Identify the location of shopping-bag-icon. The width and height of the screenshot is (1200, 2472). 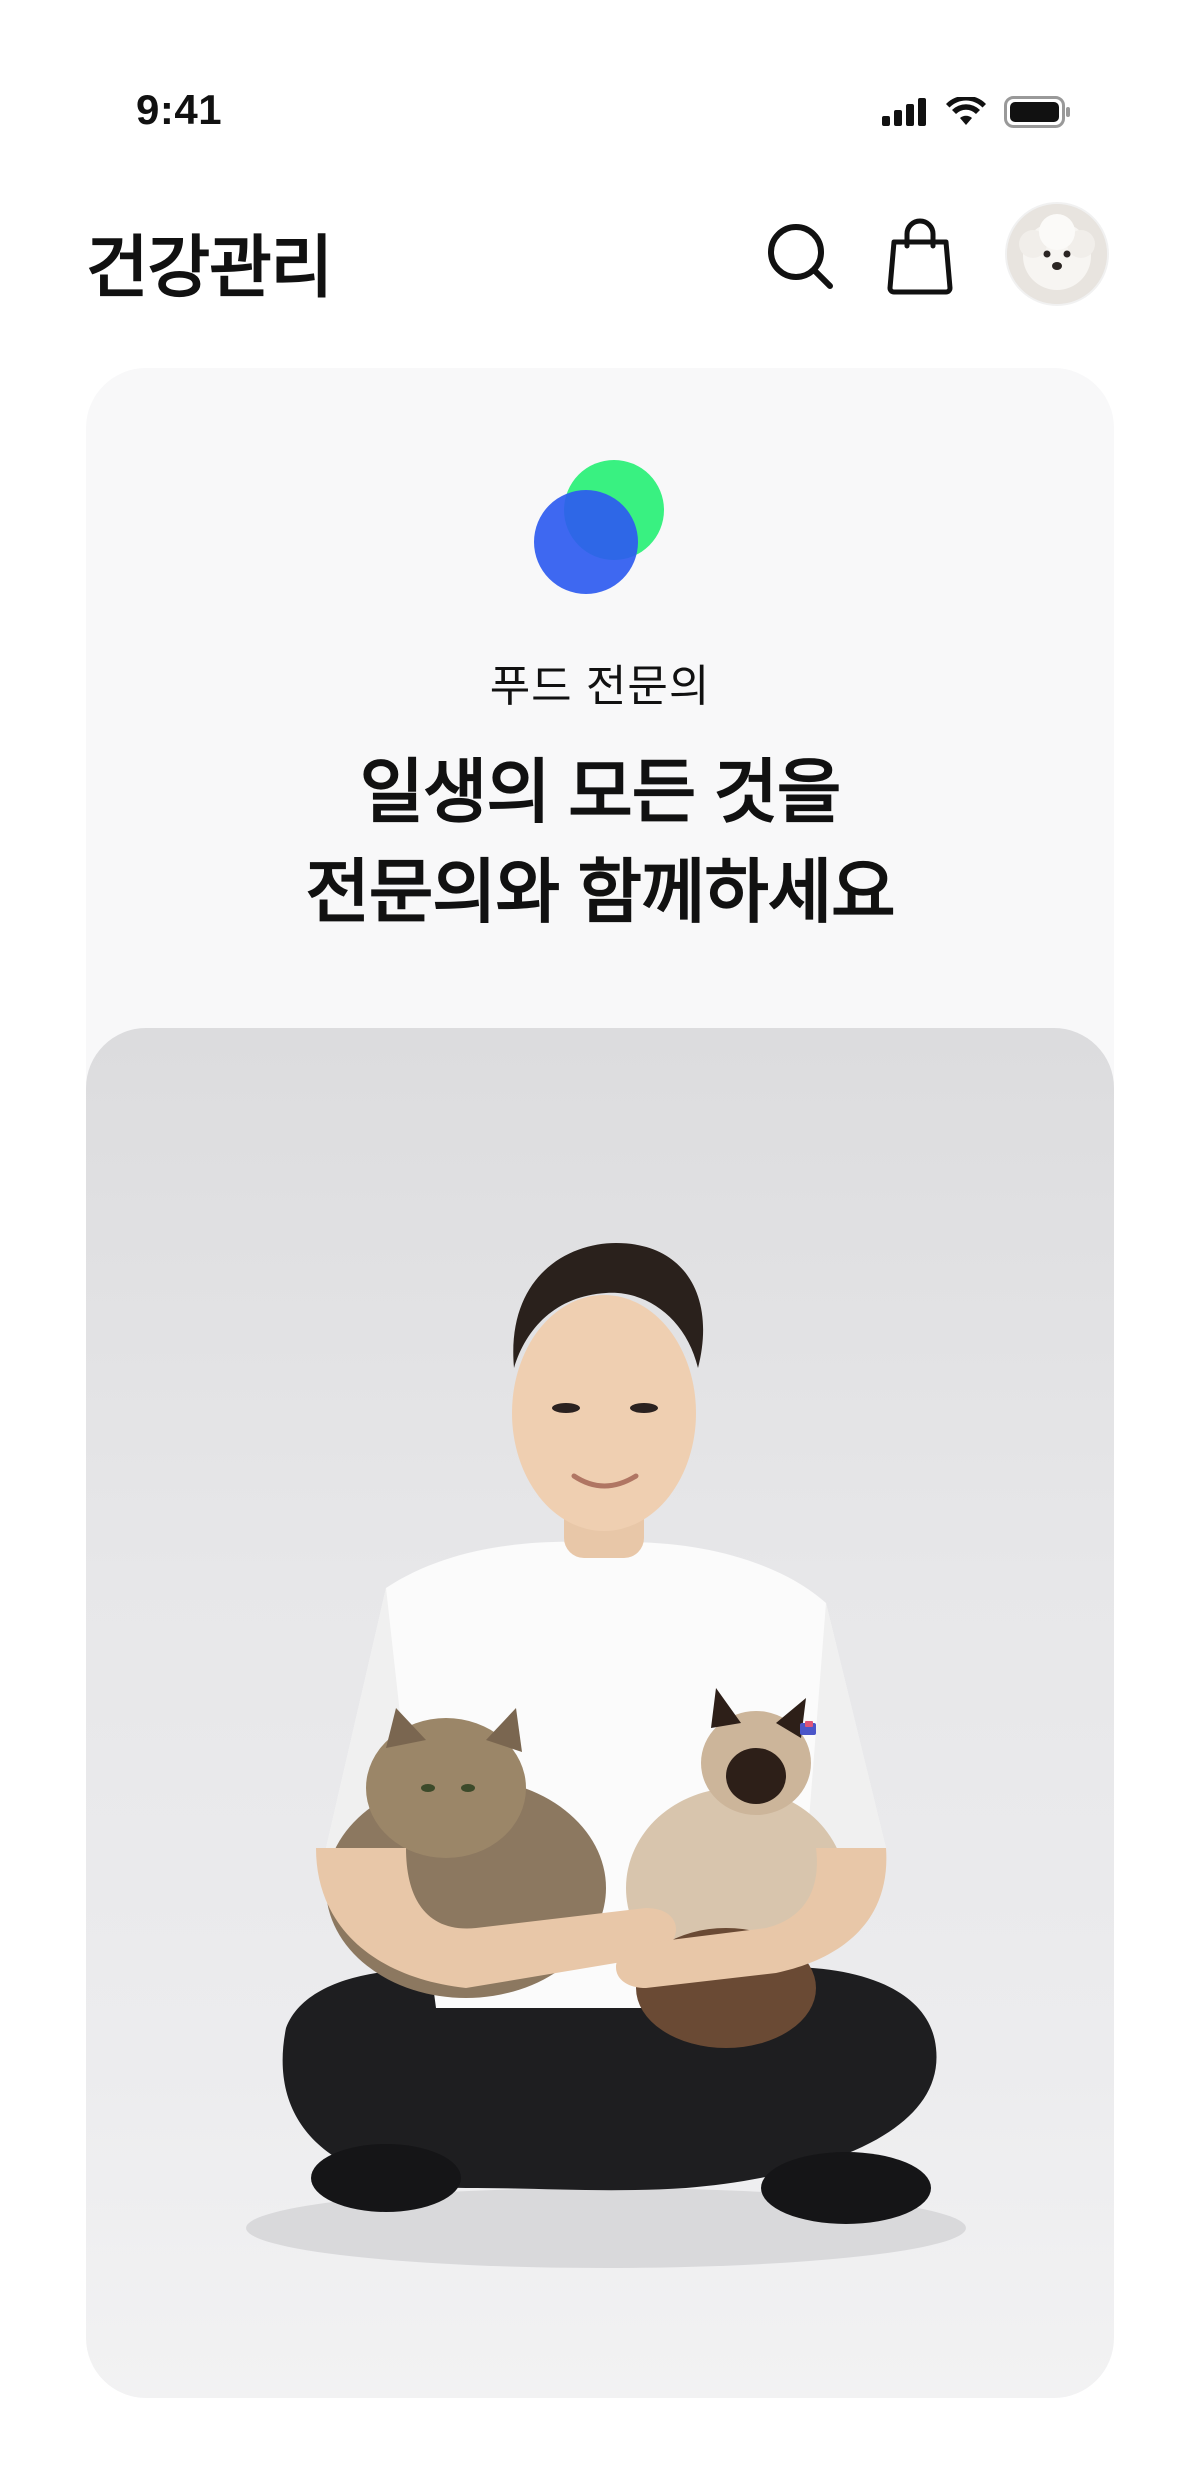
(920, 256).